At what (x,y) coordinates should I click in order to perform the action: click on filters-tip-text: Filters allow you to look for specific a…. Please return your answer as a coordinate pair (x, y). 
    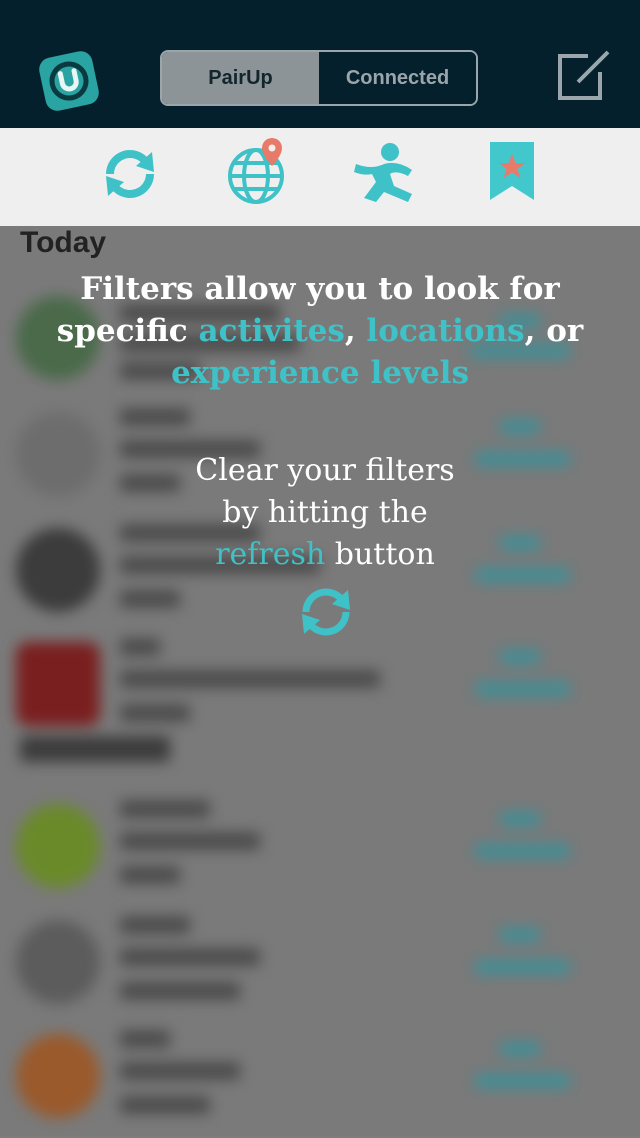
    Looking at the image, I should click on (320, 331).